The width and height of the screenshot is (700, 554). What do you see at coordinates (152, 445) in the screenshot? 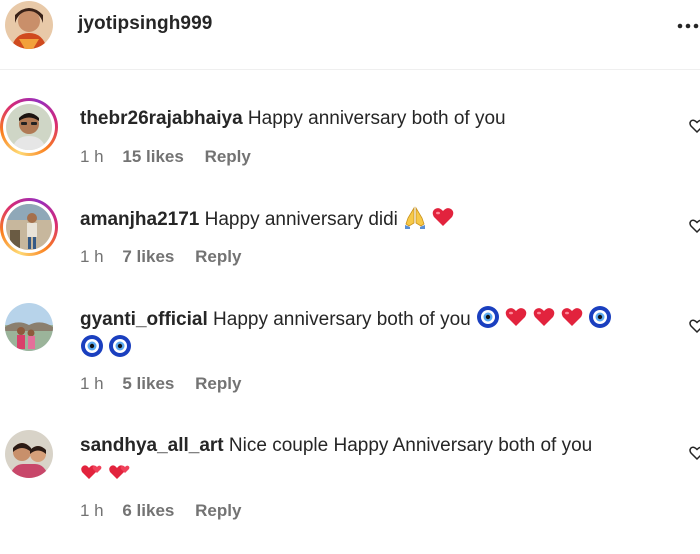
I see `comment-username: sandhya_all_art` at bounding box center [152, 445].